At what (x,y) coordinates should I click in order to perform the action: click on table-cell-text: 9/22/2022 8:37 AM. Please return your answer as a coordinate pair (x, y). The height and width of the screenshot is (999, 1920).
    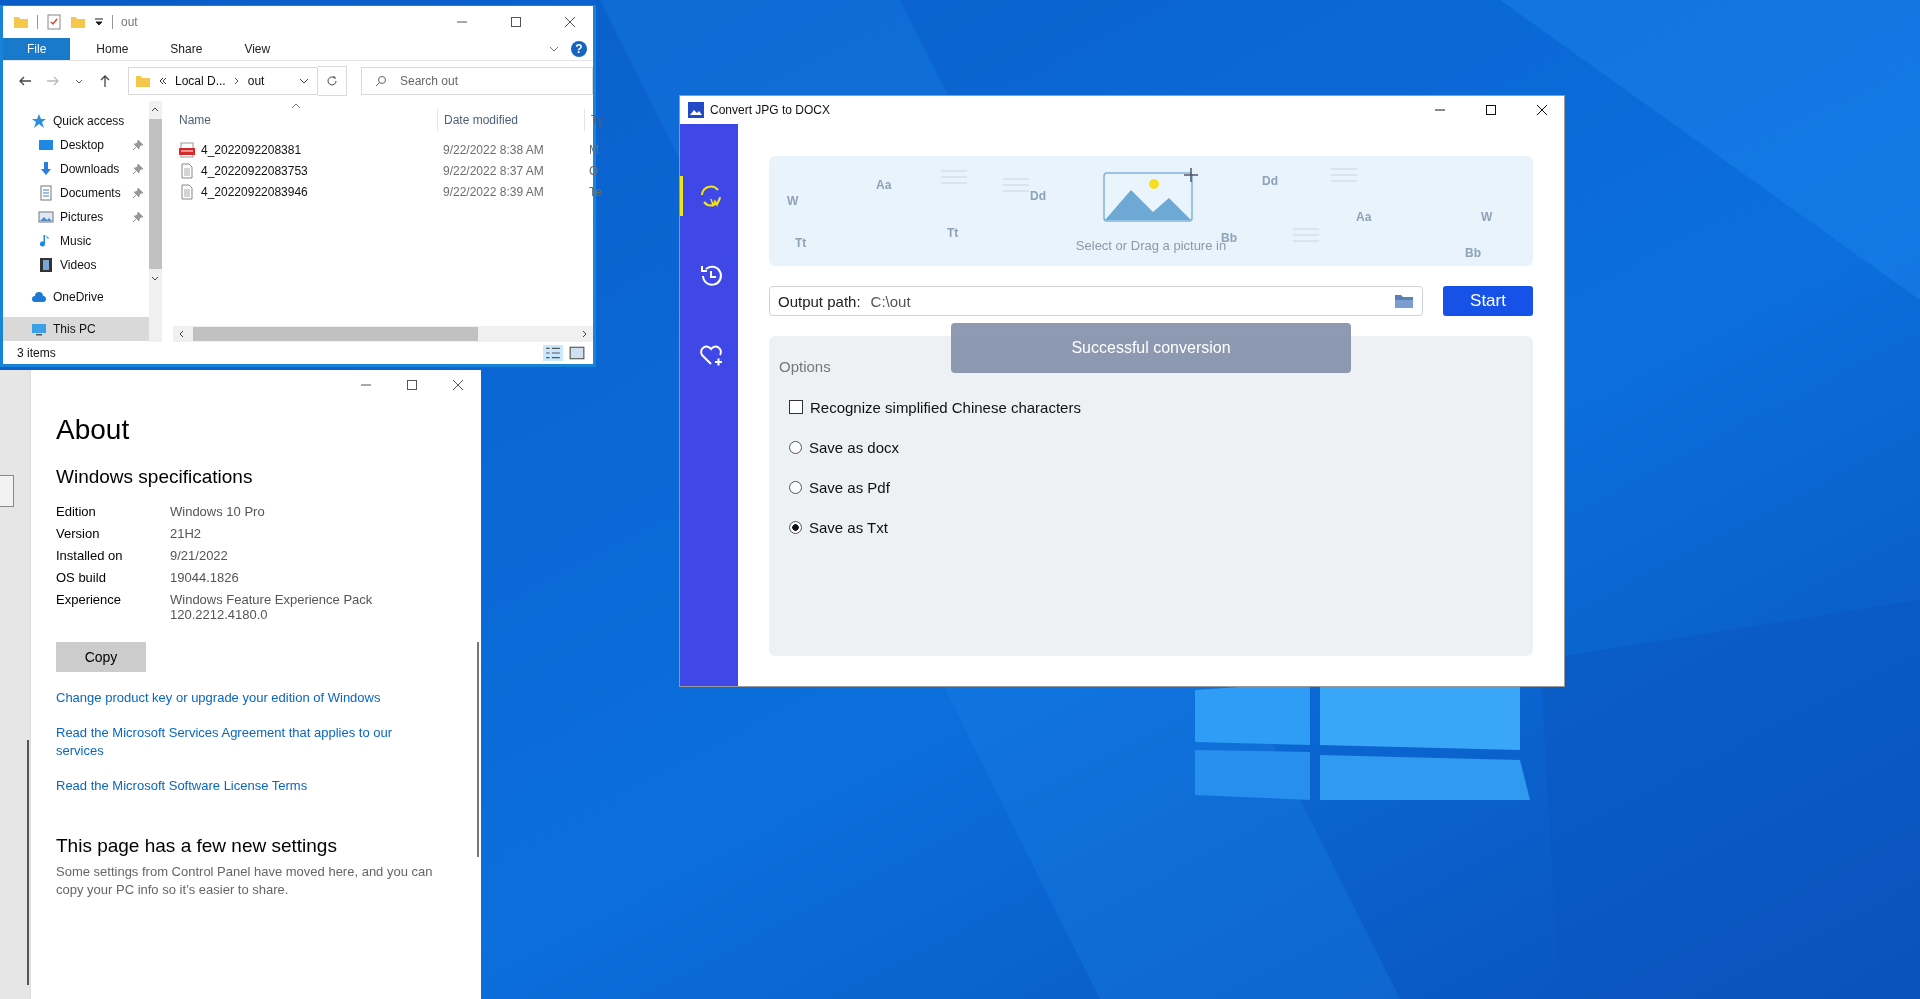
    Looking at the image, I should click on (493, 170).